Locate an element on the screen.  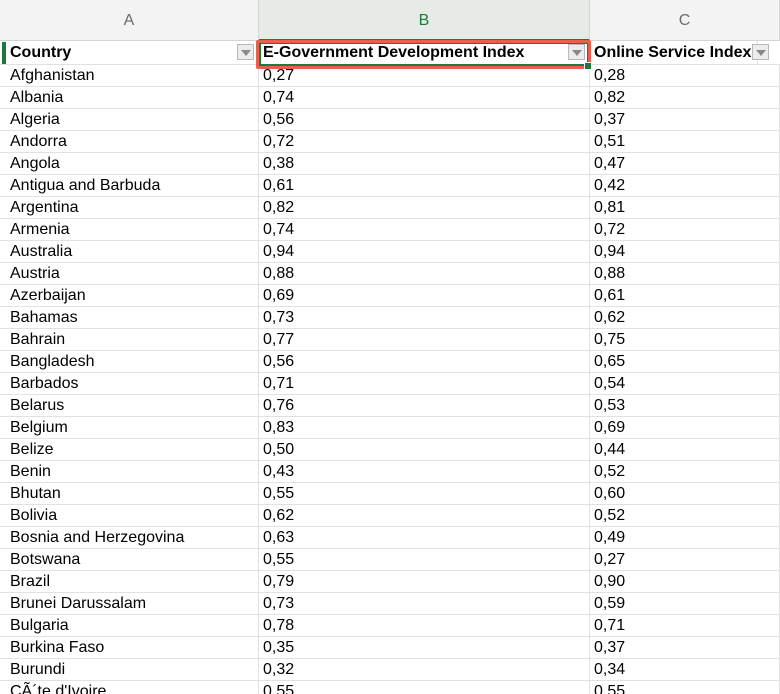
cell-country: Algeria is located at coordinates (129, 119).